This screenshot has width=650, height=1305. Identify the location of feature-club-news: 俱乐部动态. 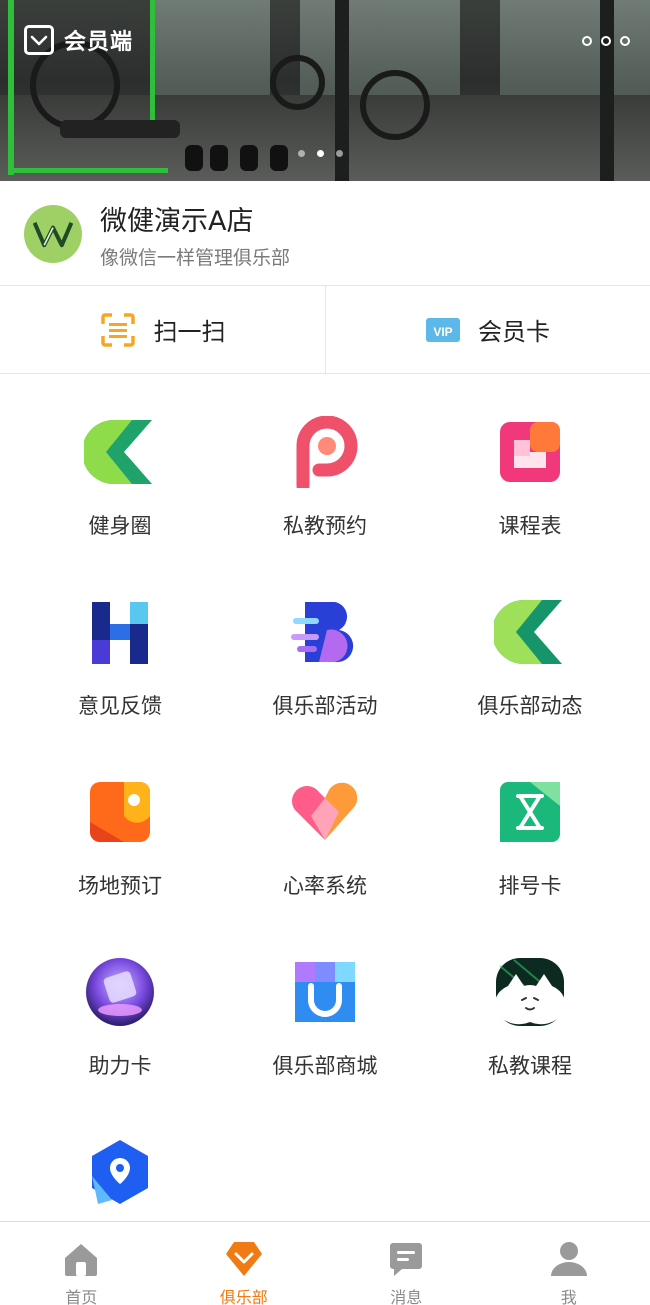
(530, 644).